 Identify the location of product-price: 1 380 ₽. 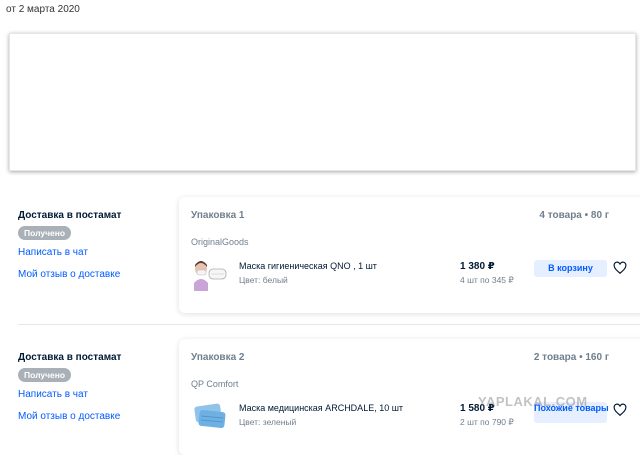
(477, 266).